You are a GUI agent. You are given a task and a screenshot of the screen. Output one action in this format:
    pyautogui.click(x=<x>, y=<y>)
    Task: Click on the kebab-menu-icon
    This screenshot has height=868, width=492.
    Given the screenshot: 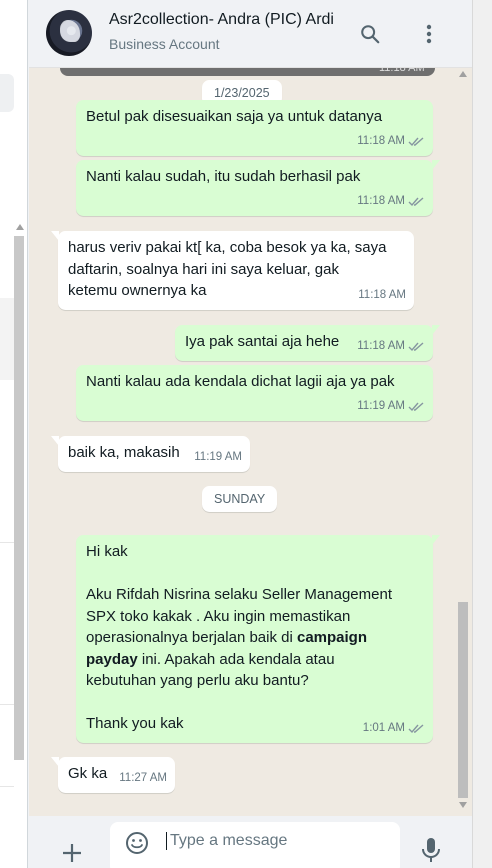 What is the action you would take?
    pyautogui.click(x=429, y=34)
    